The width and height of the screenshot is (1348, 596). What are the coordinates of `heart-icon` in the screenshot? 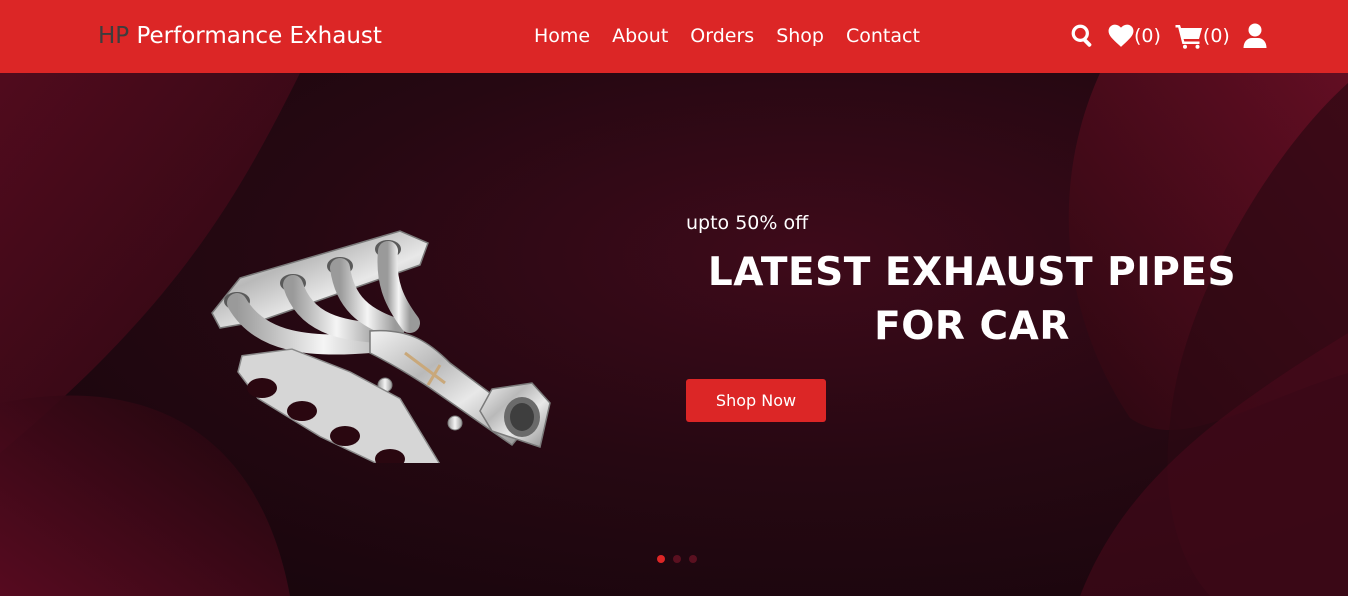 It's located at (1121, 35).